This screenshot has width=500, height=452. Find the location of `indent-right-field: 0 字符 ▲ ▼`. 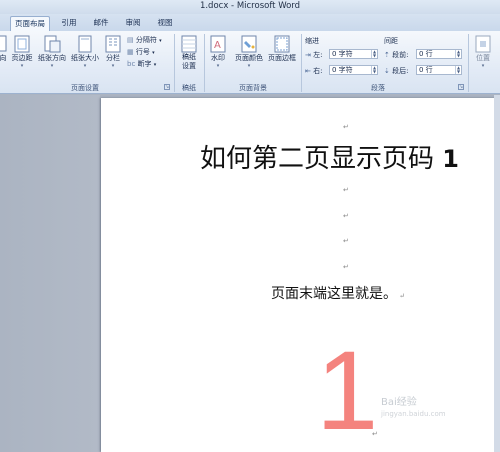

indent-right-field: 0 字符 ▲ ▼ is located at coordinates (353, 70).